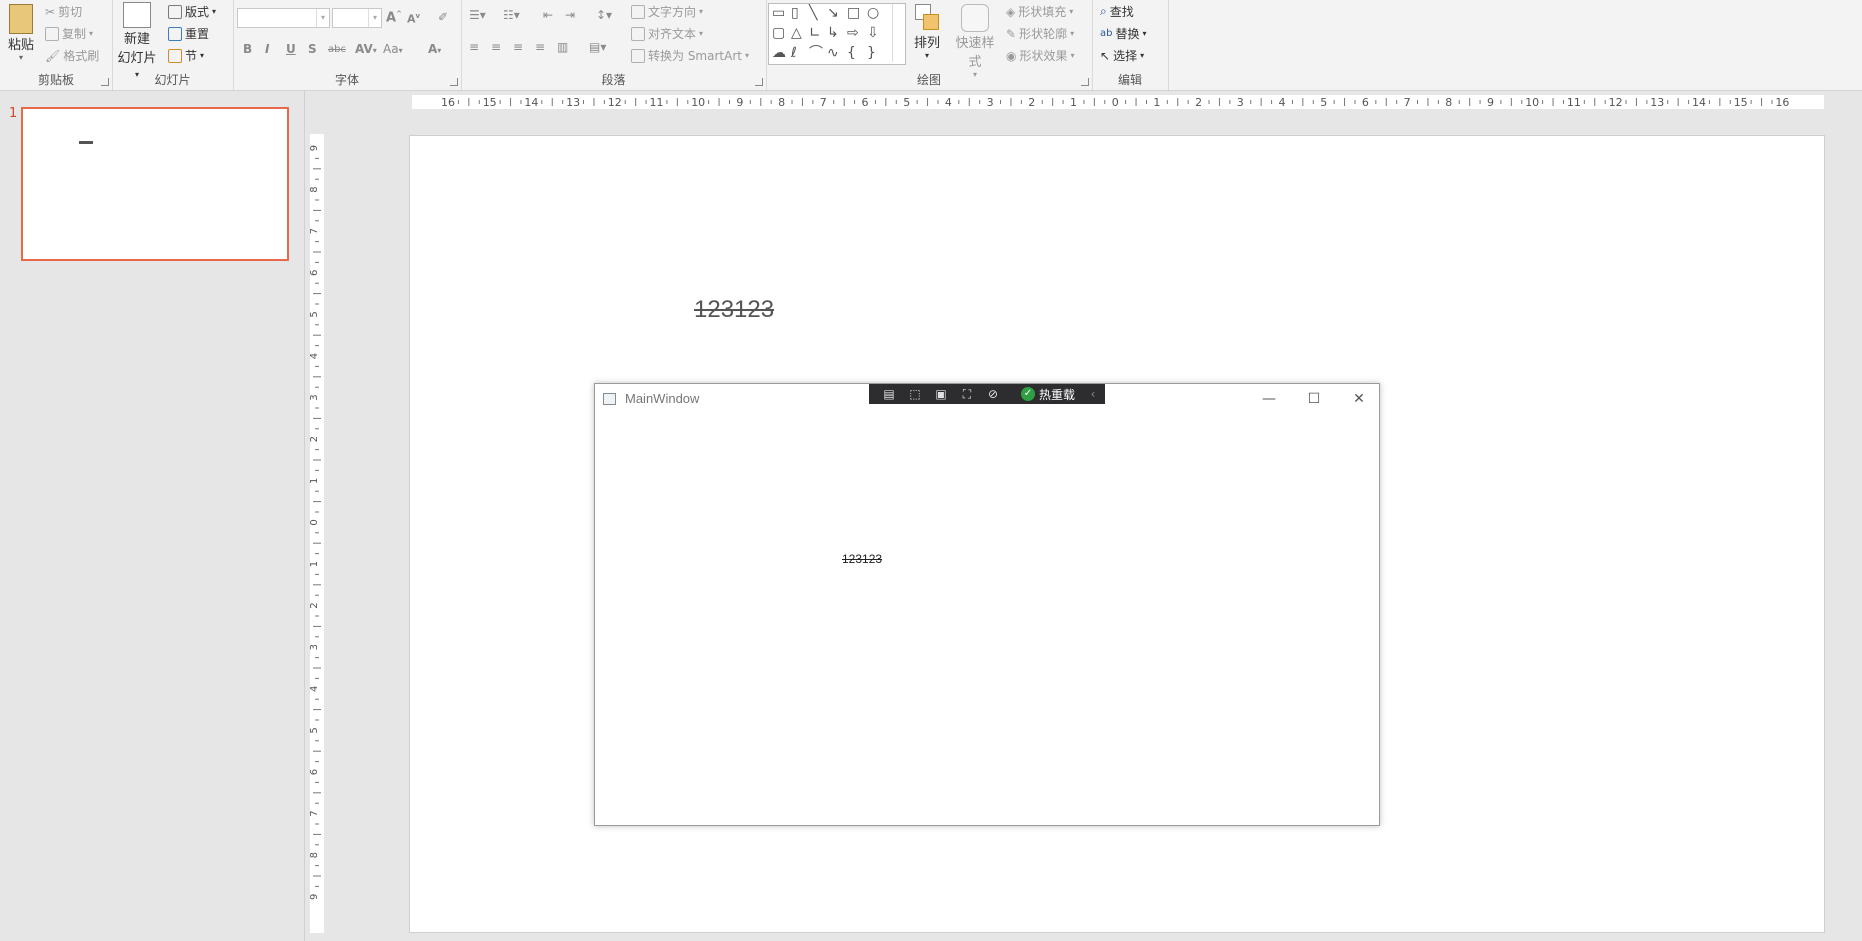 The height and width of the screenshot is (941, 1862). I want to click on left-brace-icon: {, so click(851, 53).